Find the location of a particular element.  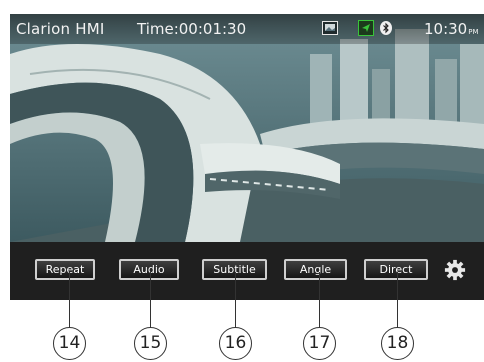

clock: 10:30PM is located at coordinates (451, 29).